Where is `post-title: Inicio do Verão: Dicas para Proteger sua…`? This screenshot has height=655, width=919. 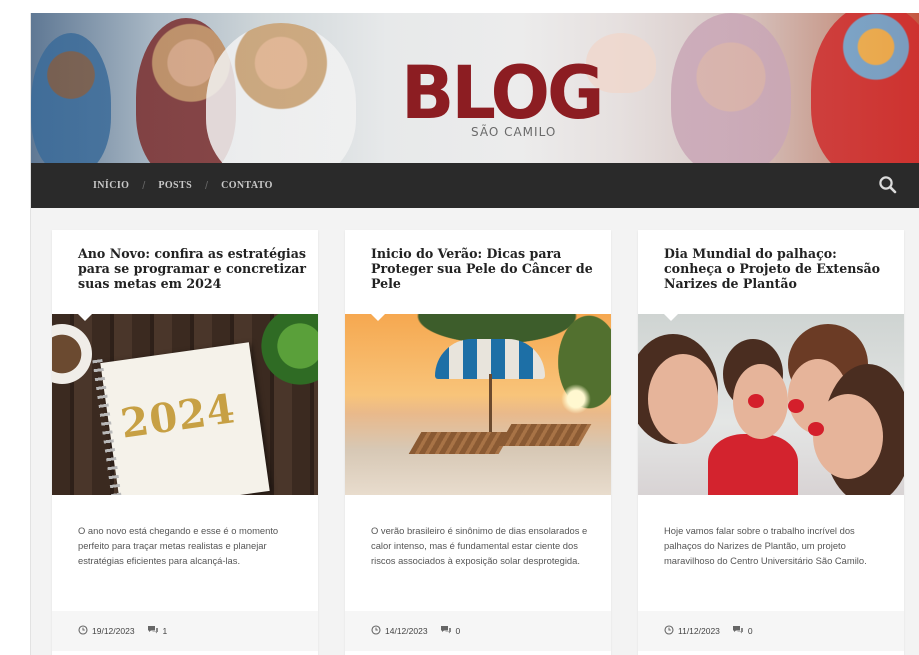 post-title: Inicio do Verão: Dicas para Proteger sua… is located at coordinates (486, 268).